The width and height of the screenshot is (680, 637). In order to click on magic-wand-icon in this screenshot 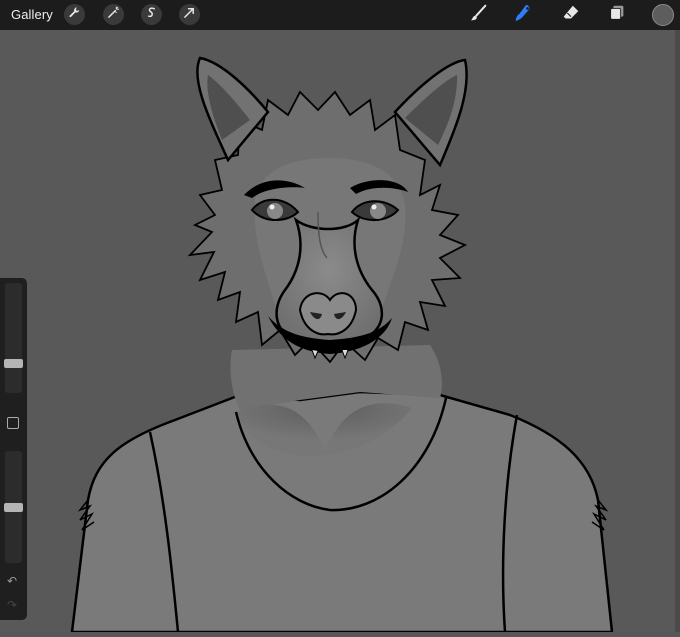, I will do `click(113, 14)`.